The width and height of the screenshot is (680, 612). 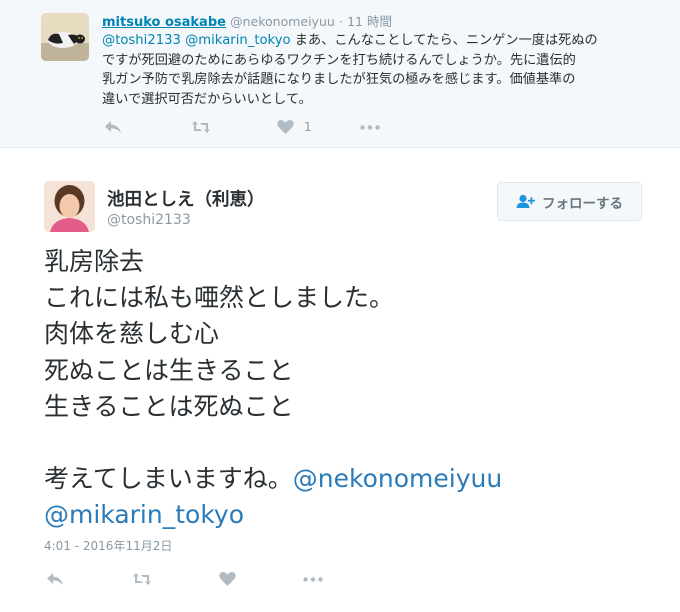 What do you see at coordinates (339, 60) in the screenshot?
I see `reply-text-line-2: ですが死回避のためにあらゆるワクチンを打ち続けるんでしょうか。先に遺伝的` at bounding box center [339, 60].